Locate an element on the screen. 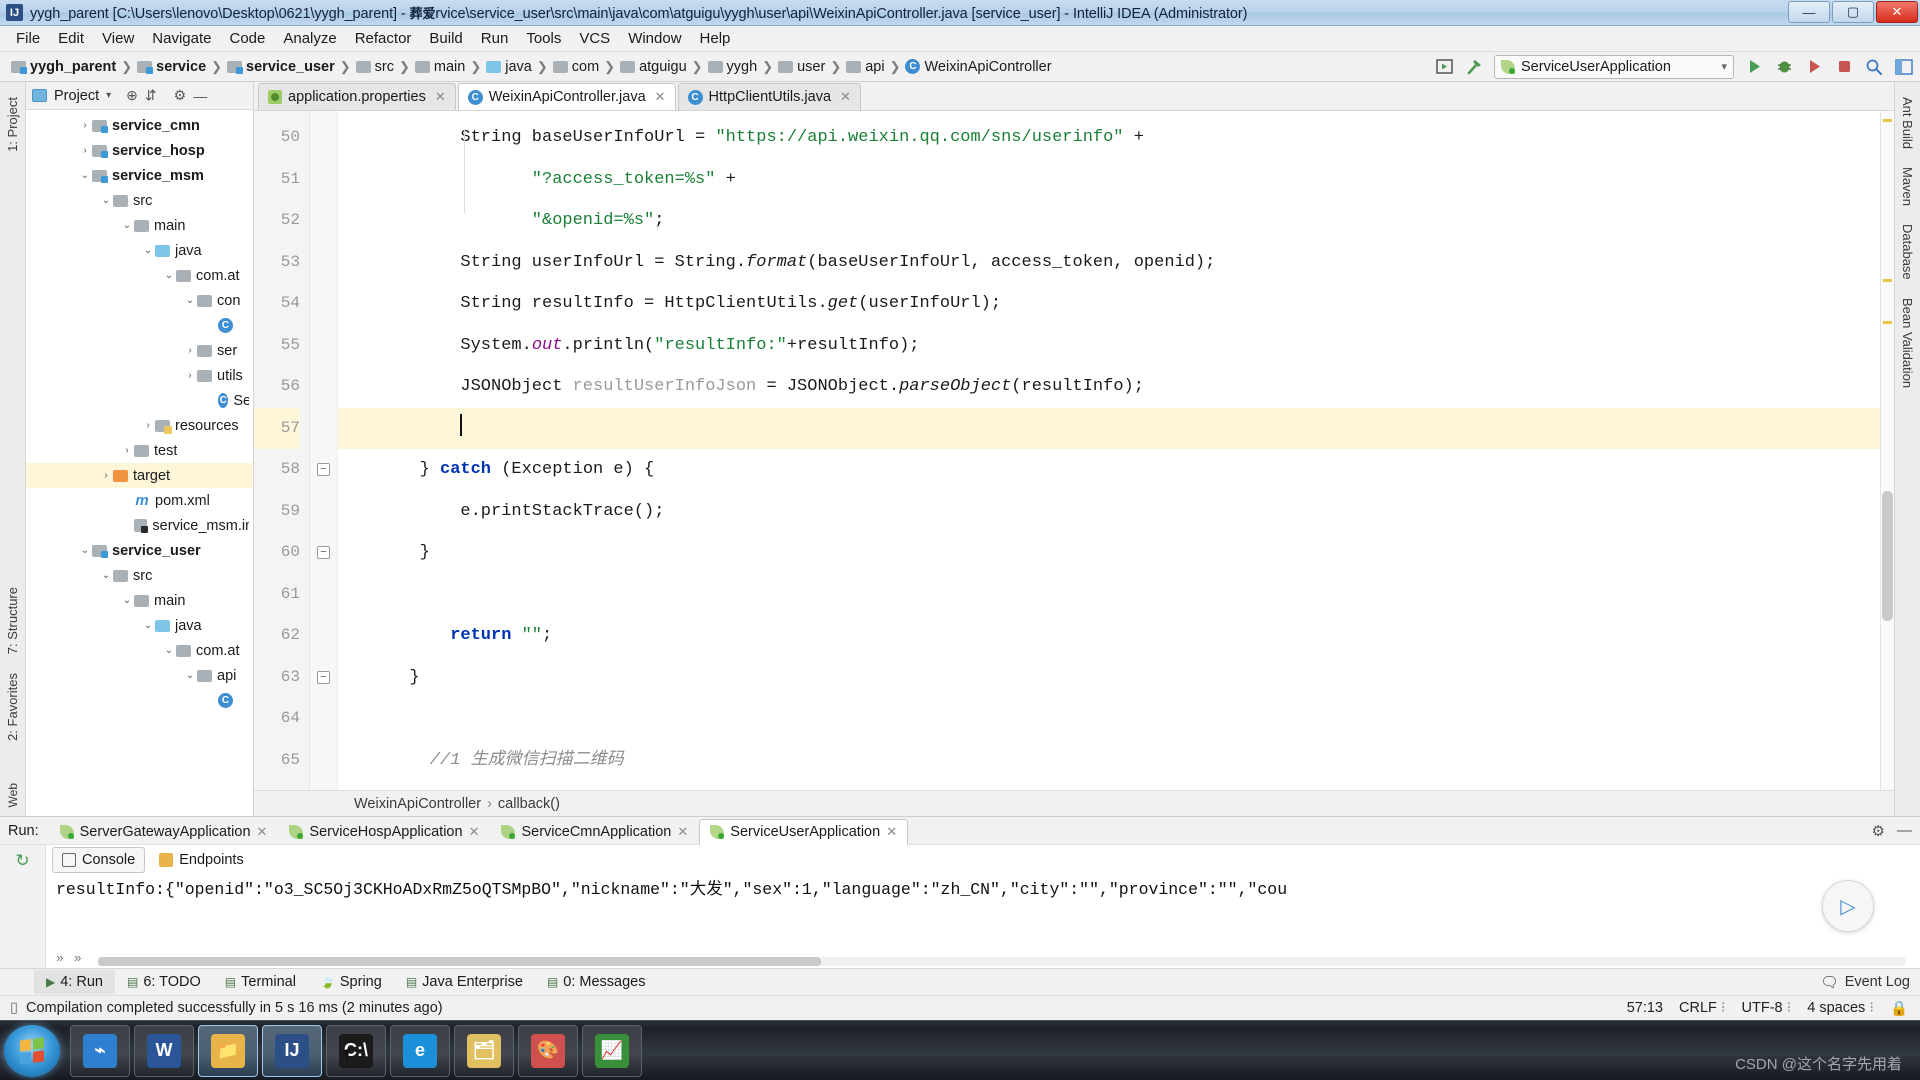 The height and width of the screenshot is (1080, 1920). bottom-tab-0-messages: ▤ 0: Messages is located at coordinates (596, 982).